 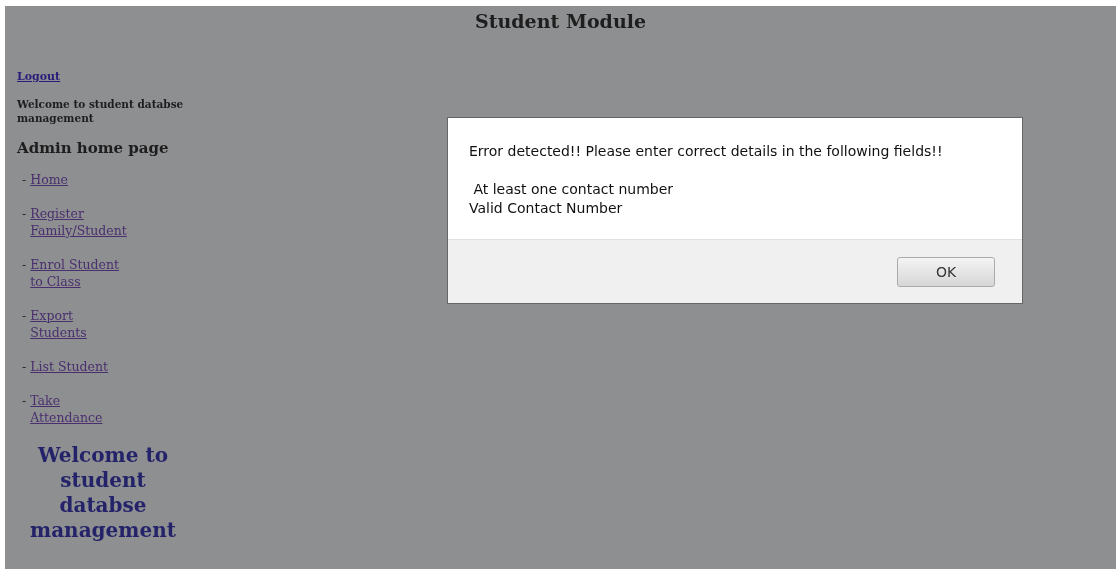 What do you see at coordinates (103, 493) in the screenshot?
I see `welcome-title: Welcome to student databse management` at bounding box center [103, 493].